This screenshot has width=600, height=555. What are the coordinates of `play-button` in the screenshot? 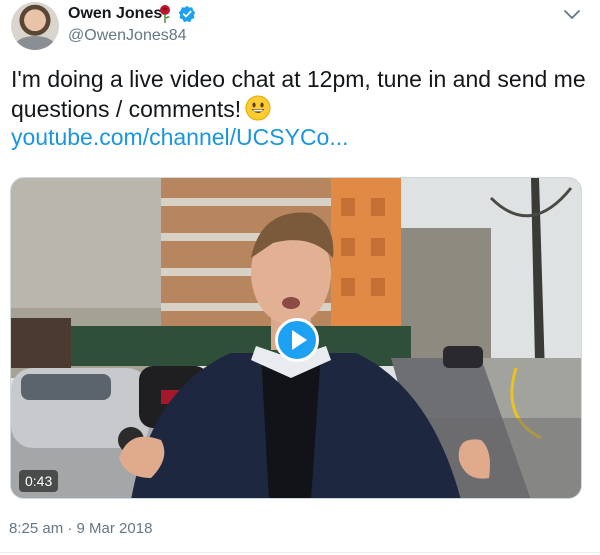 It's located at (297, 340).